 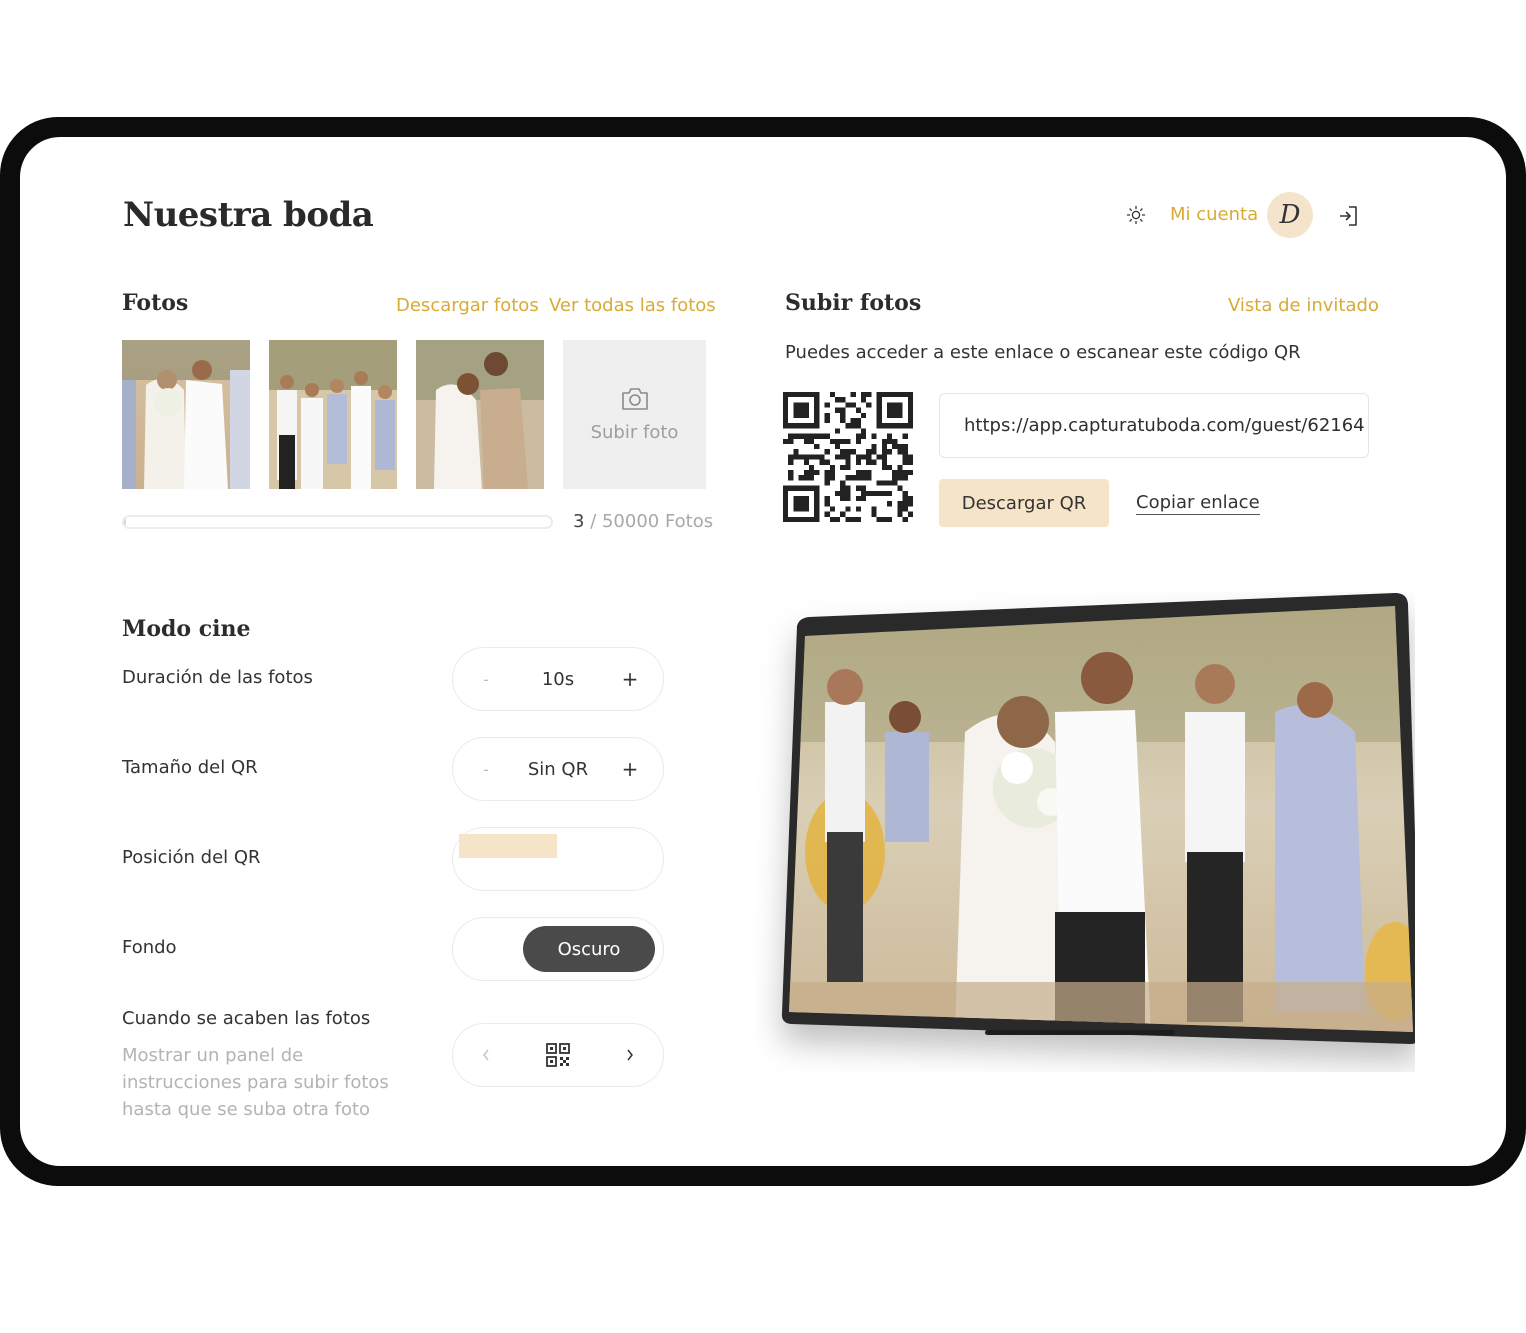 What do you see at coordinates (558, 859) in the screenshot?
I see `qr-position-selector` at bounding box center [558, 859].